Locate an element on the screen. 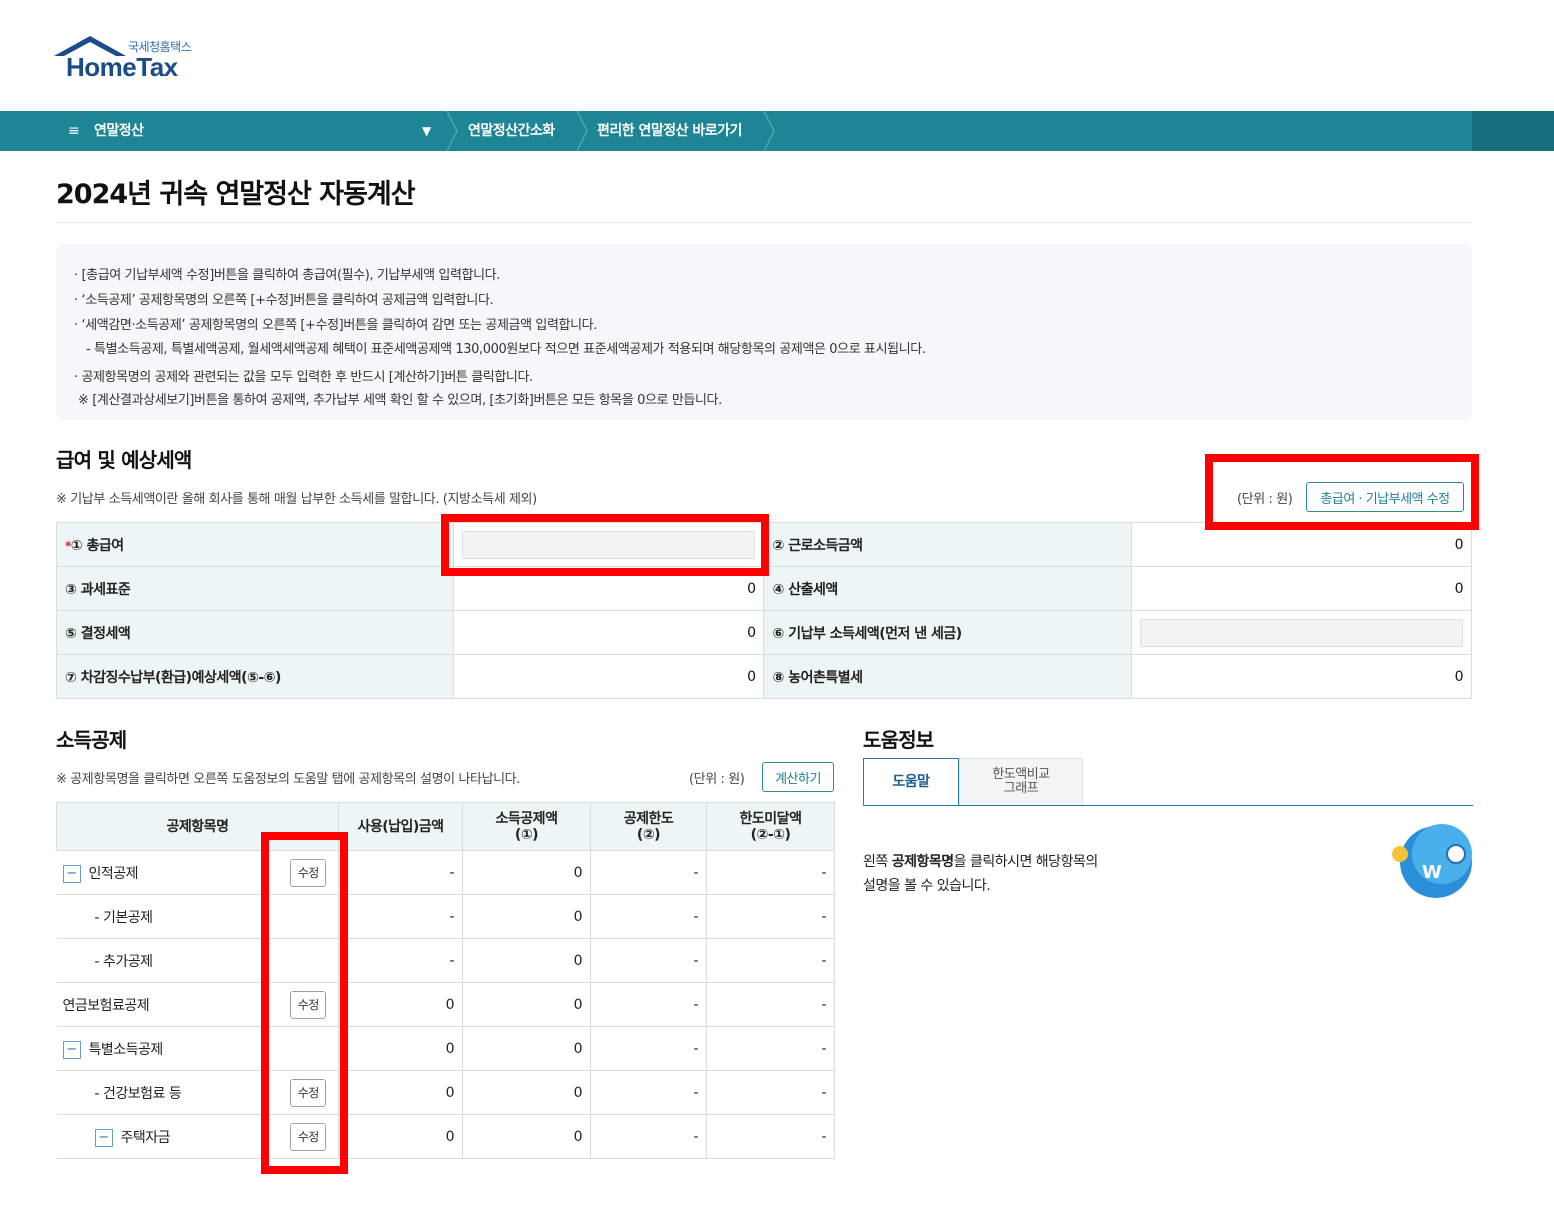  deduction-item-name: 주택자금 is located at coordinates (146, 1138).